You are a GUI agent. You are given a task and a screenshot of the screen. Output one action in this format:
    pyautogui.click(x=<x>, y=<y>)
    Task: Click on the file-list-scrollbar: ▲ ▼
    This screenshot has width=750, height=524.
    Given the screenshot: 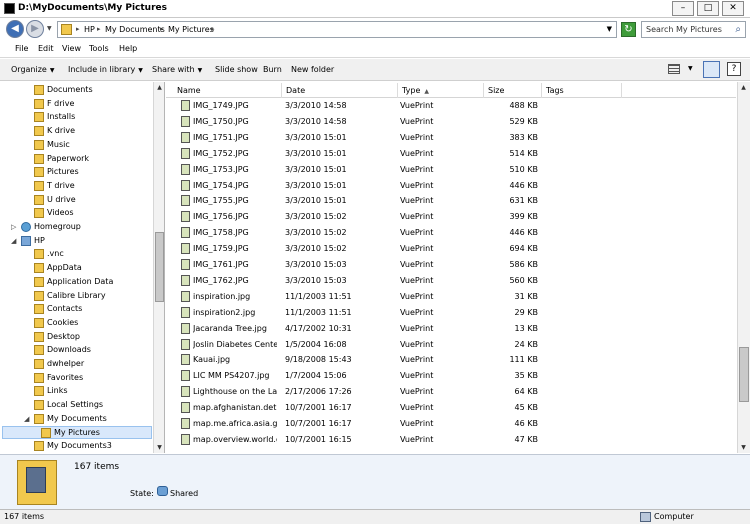 What is the action you would take?
    pyautogui.click(x=743, y=267)
    